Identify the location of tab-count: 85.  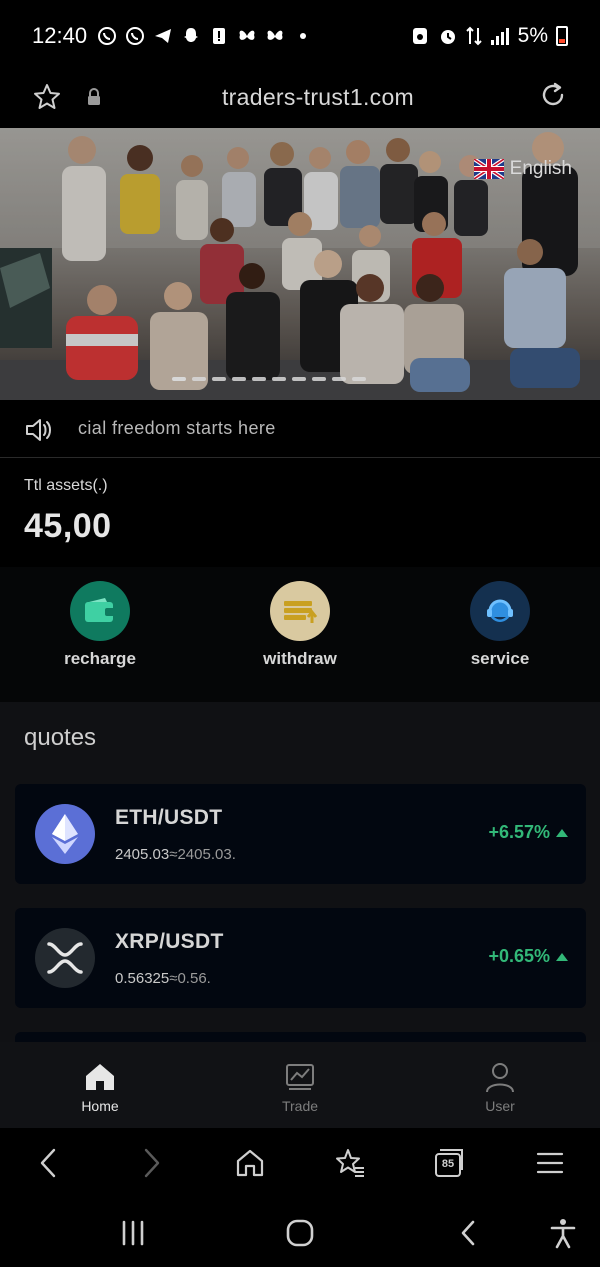
(448, 1164).